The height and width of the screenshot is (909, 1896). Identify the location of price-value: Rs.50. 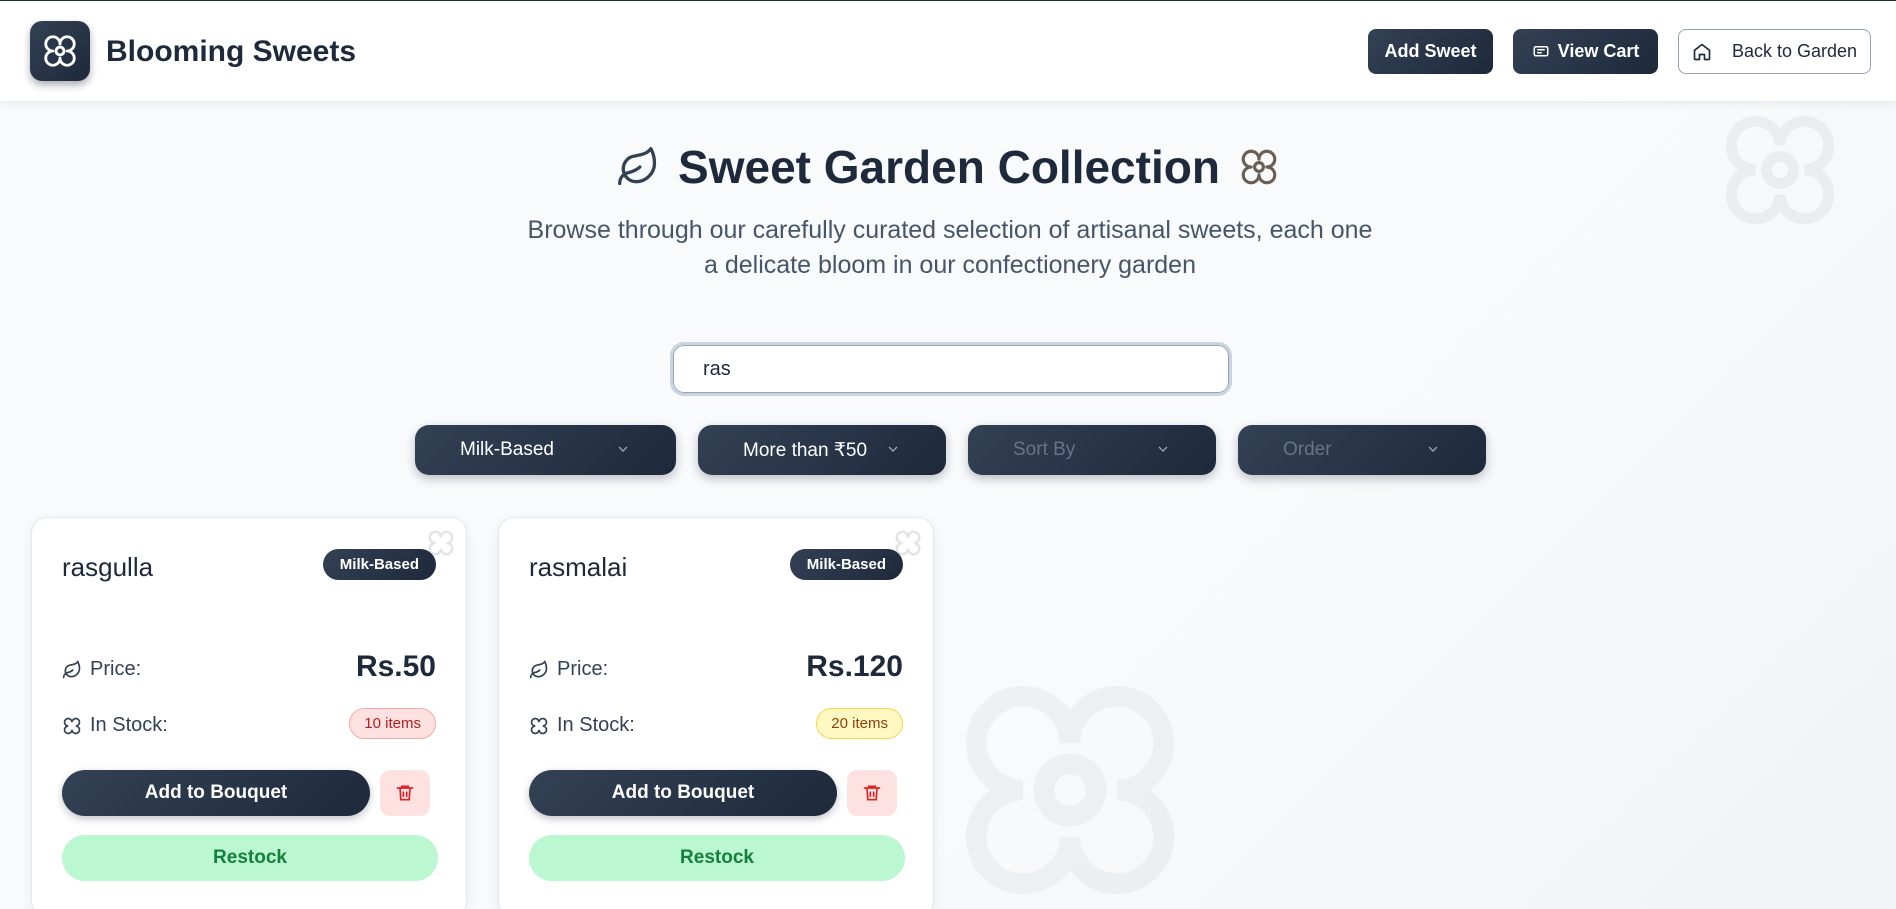
(395, 666).